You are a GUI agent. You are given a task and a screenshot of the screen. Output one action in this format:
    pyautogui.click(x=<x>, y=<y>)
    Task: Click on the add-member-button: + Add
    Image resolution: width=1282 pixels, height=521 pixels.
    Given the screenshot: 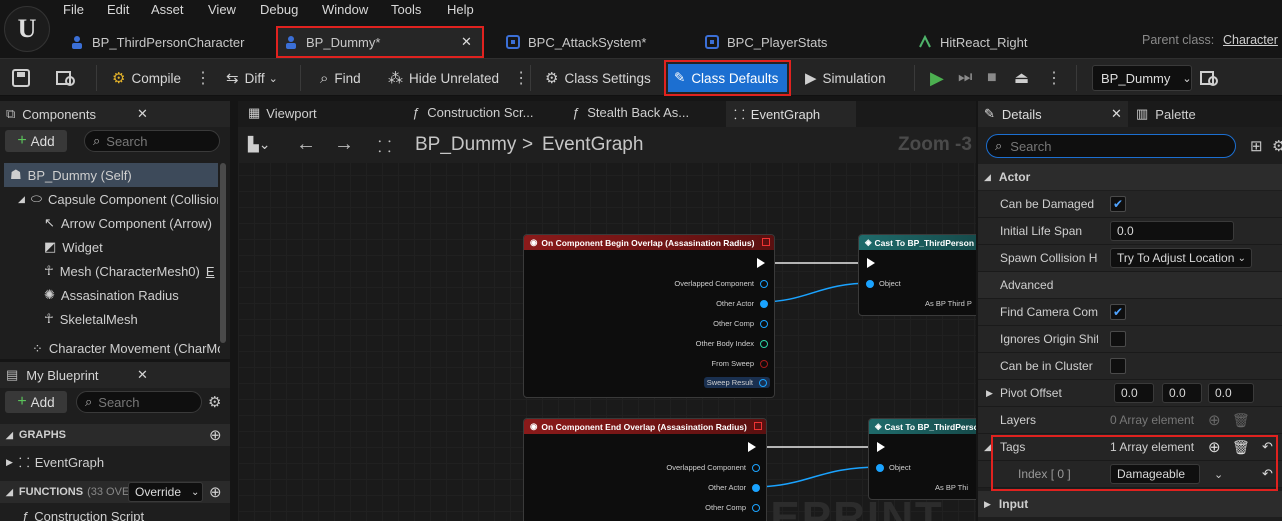 What is the action you would take?
    pyautogui.click(x=36, y=402)
    